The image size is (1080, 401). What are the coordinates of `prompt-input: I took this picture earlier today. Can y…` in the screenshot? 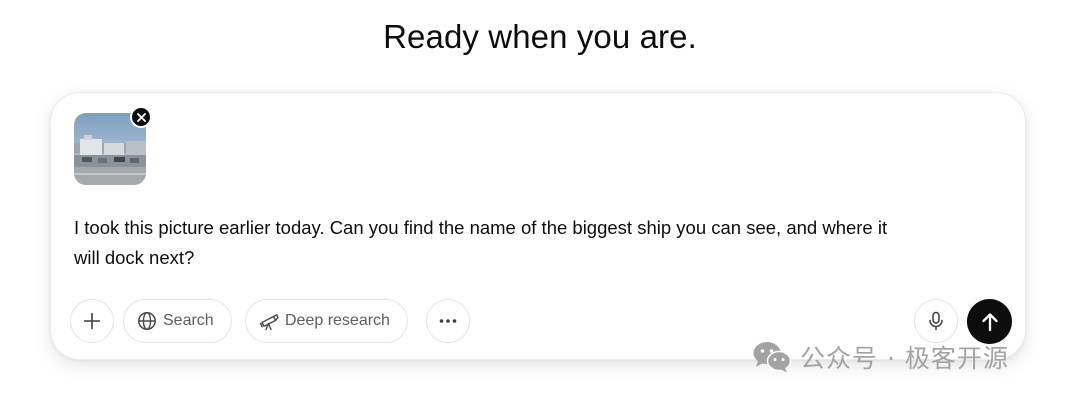 It's located at (484, 243).